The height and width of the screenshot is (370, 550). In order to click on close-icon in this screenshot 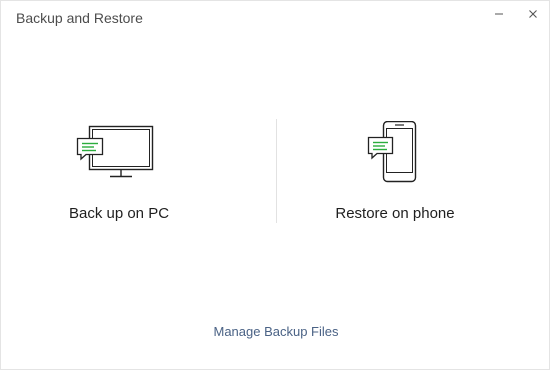, I will do `click(533, 14)`.